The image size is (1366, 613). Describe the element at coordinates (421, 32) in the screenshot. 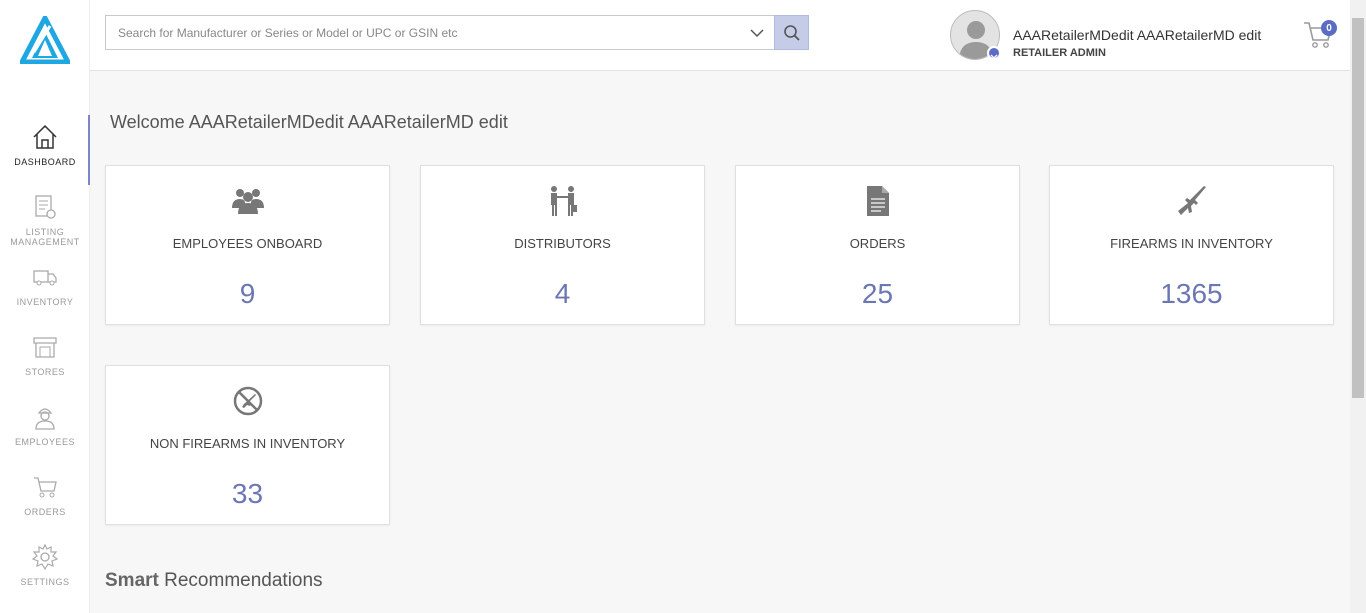

I see `search-input` at that location.